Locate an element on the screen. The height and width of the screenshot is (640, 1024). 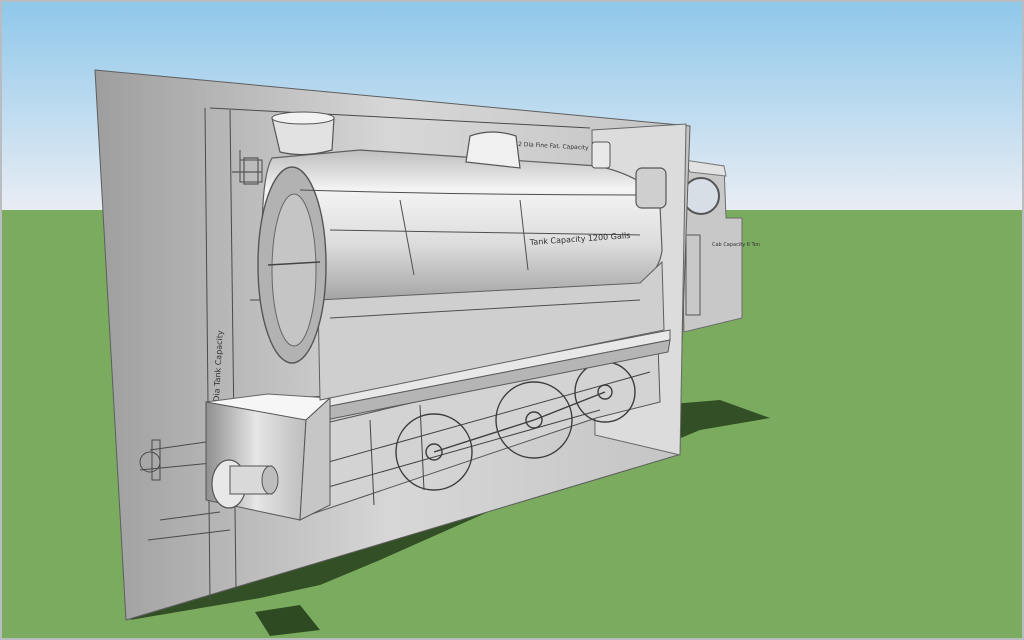
cab-label: Cab Capacity 6 Ton is located at coordinates (736, 245).